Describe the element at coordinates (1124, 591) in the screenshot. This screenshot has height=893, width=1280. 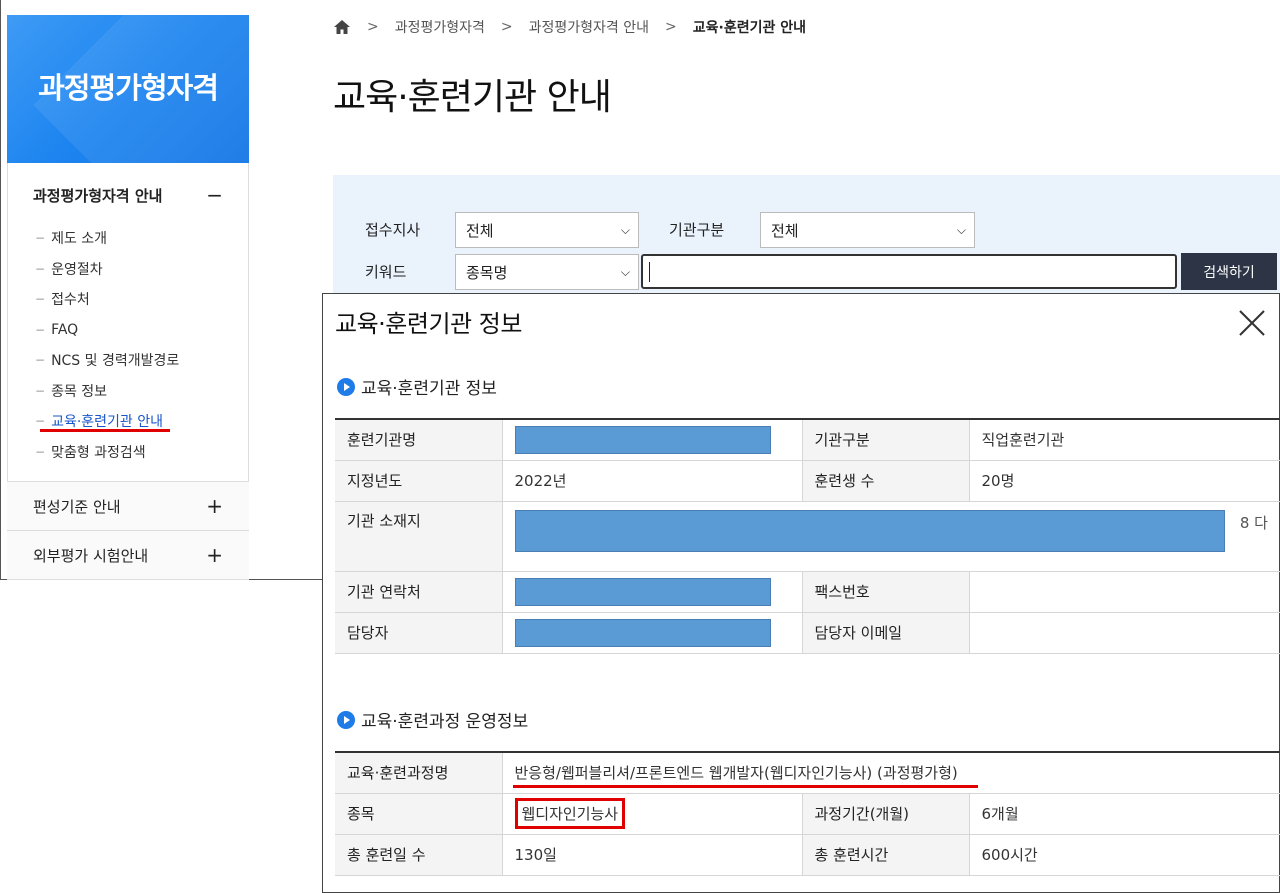
I see `fax-value` at that location.